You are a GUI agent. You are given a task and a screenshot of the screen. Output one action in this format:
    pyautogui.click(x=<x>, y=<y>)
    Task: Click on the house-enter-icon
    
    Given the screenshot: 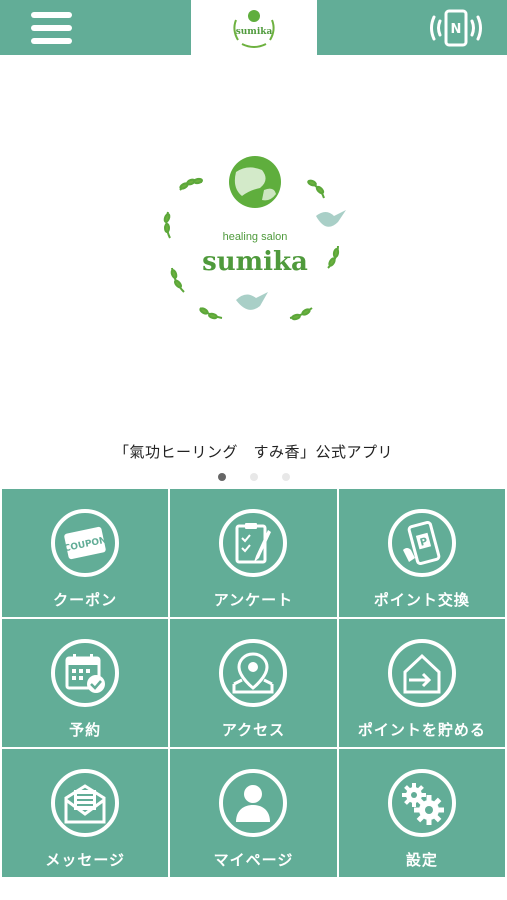 What is the action you would take?
    pyautogui.click(x=421, y=673)
    